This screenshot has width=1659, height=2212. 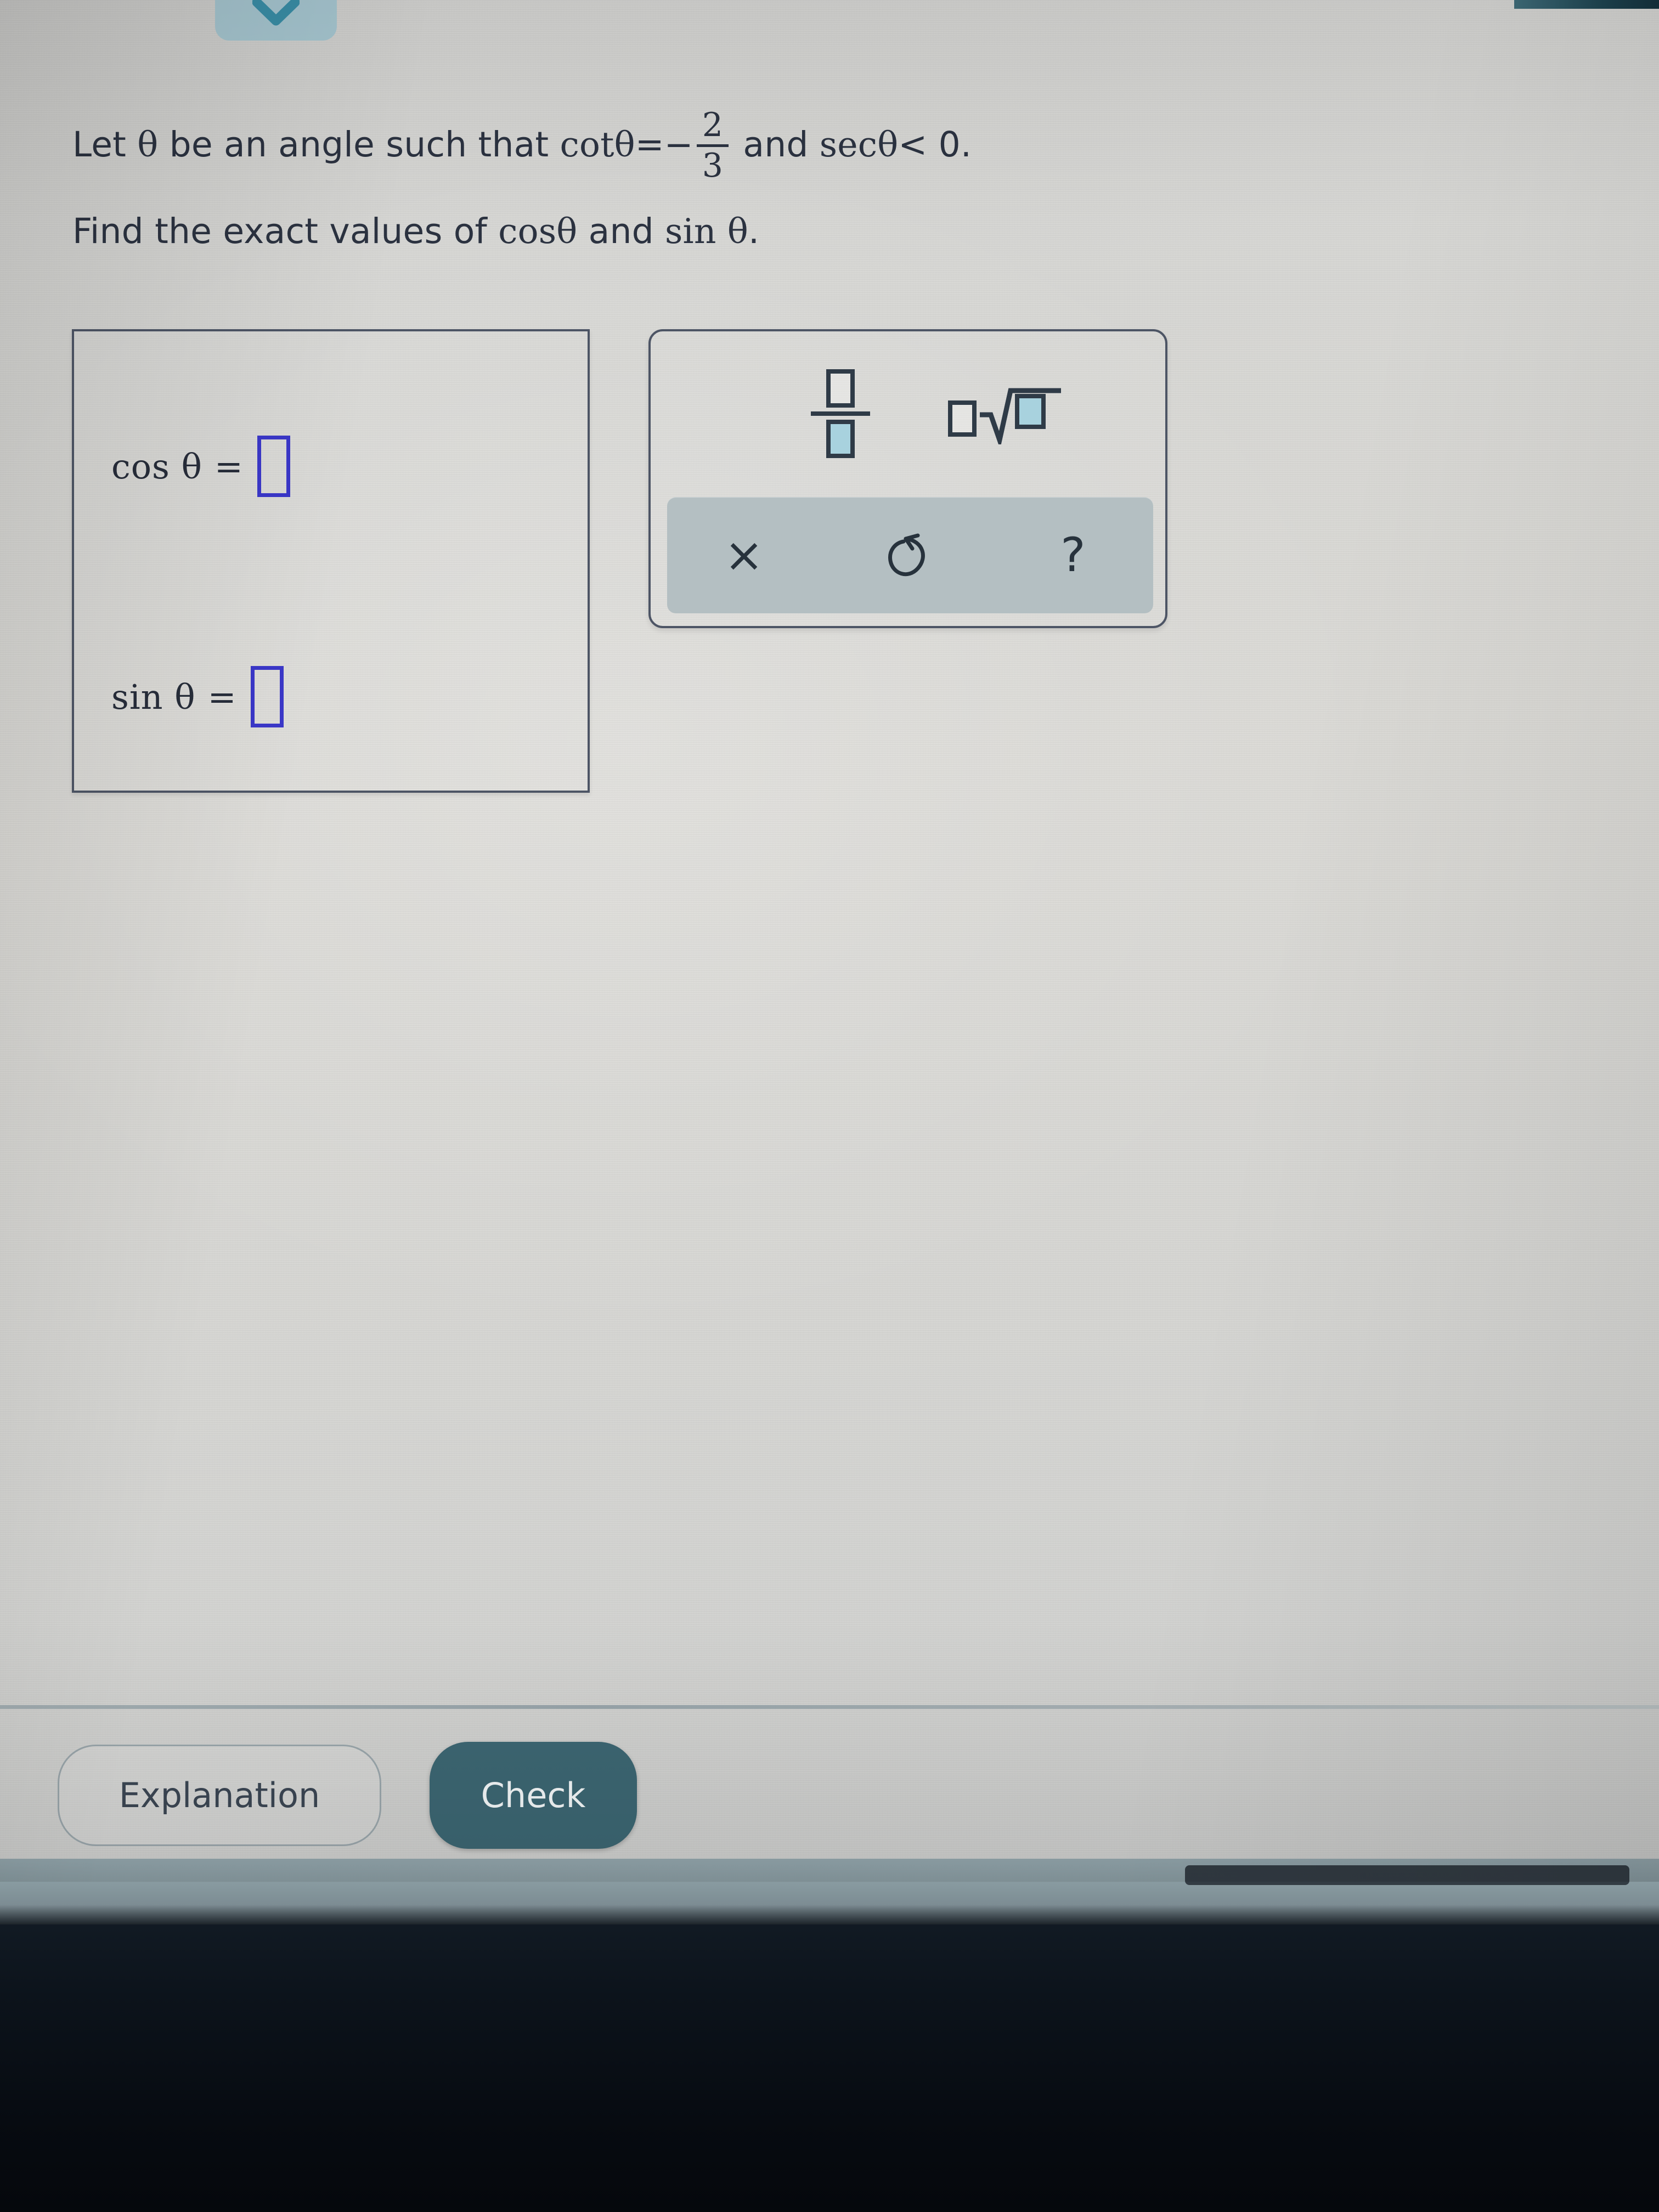 I want to click on question-mark-icon: ?, so click(x=1073, y=555).